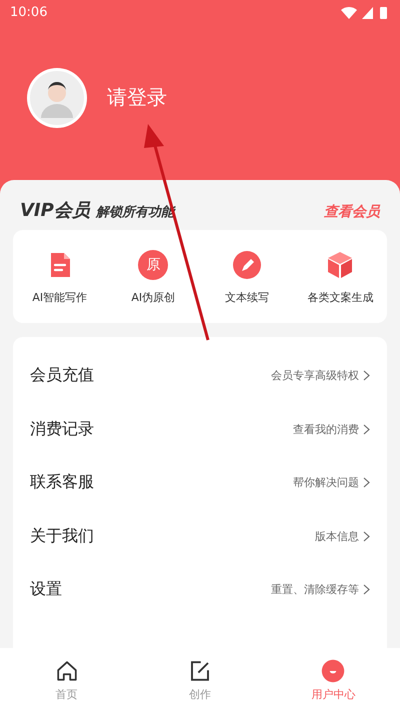 The width and height of the screenshot is (400, 712). I want to click on menu-item: 关于我们, so click(62, 536).